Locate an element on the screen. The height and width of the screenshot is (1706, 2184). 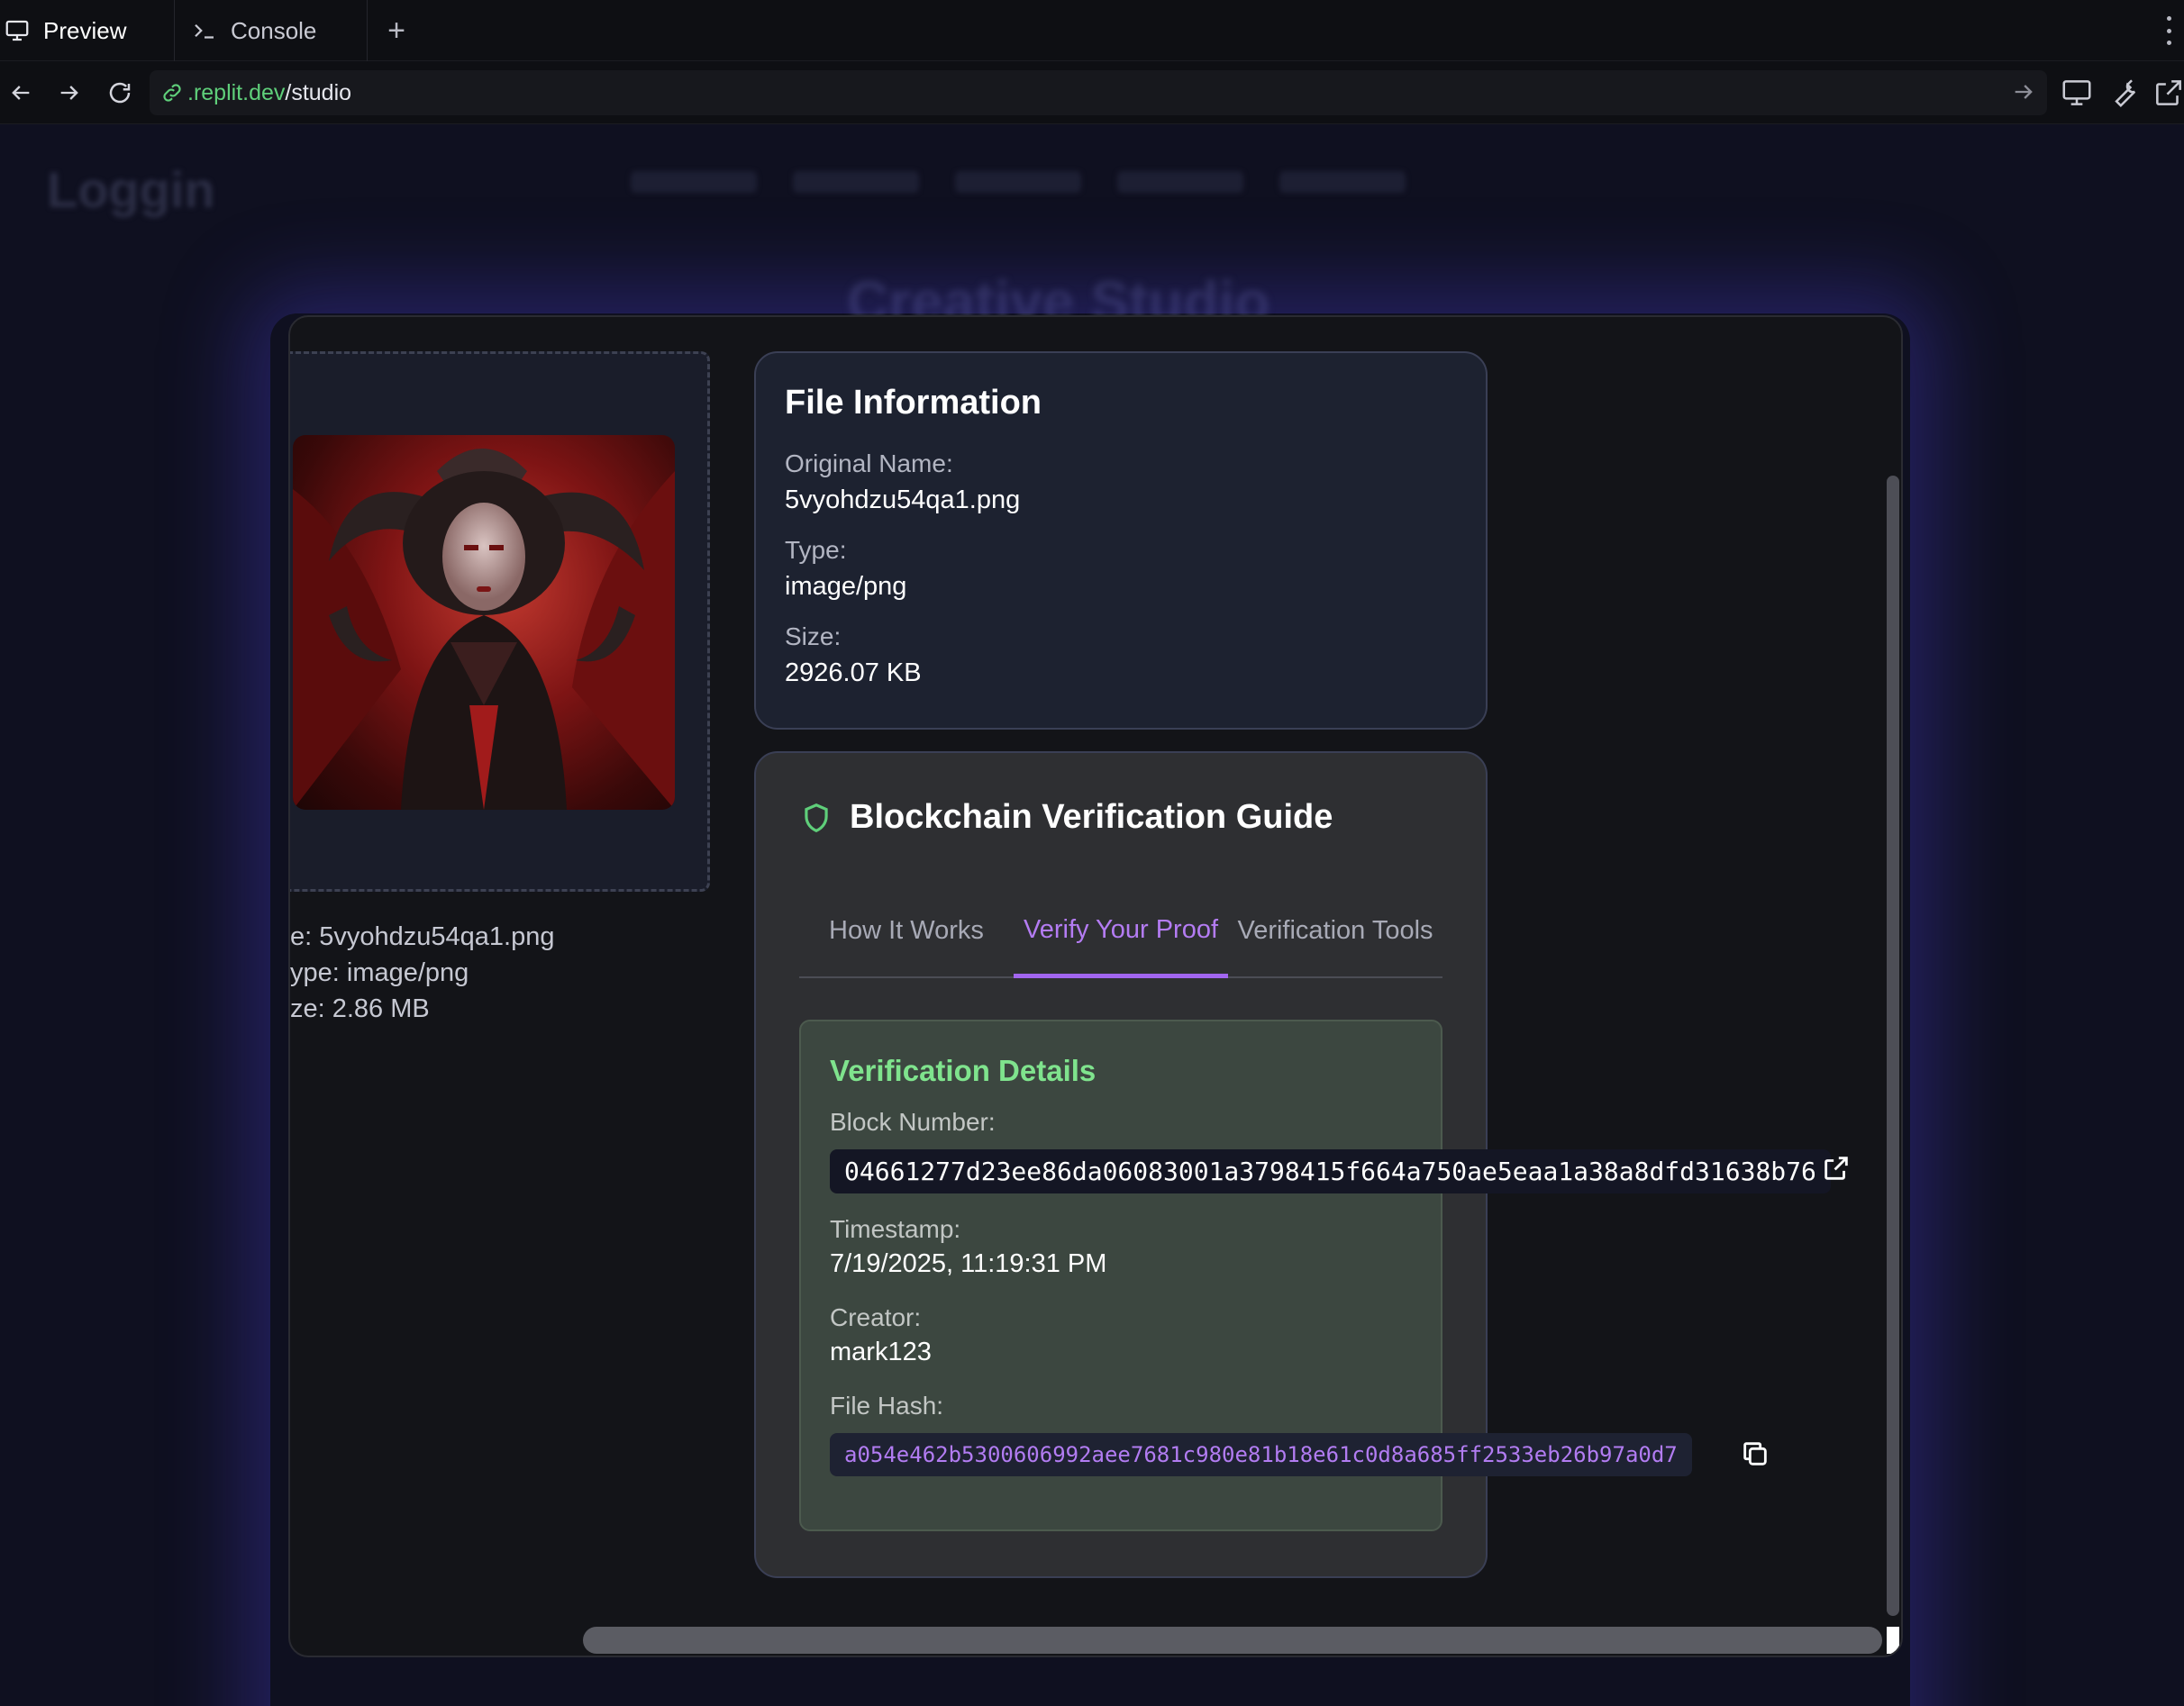
image-drop-zone is located at coordinates (500, 621).